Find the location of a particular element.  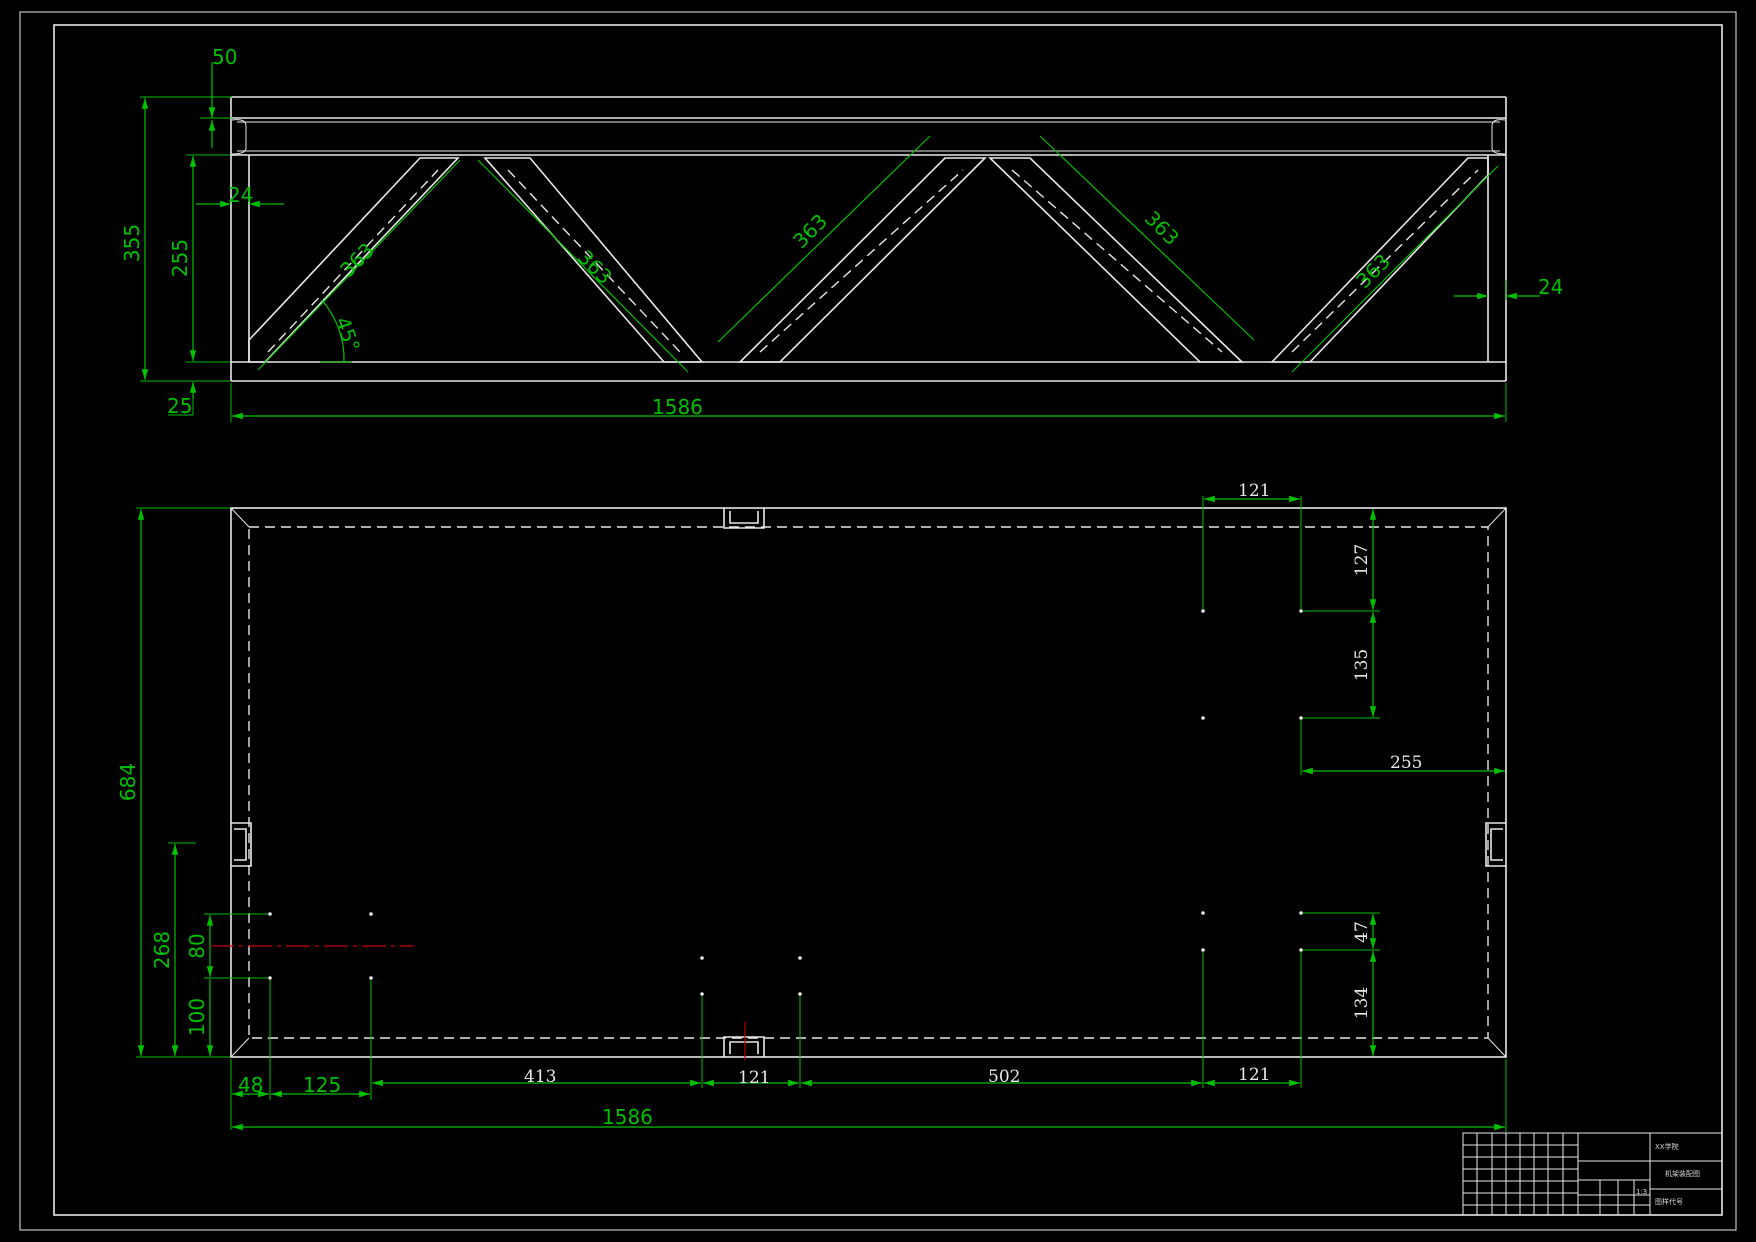

dim-vertical-135: 135 is located at coordinates (1362, 665).